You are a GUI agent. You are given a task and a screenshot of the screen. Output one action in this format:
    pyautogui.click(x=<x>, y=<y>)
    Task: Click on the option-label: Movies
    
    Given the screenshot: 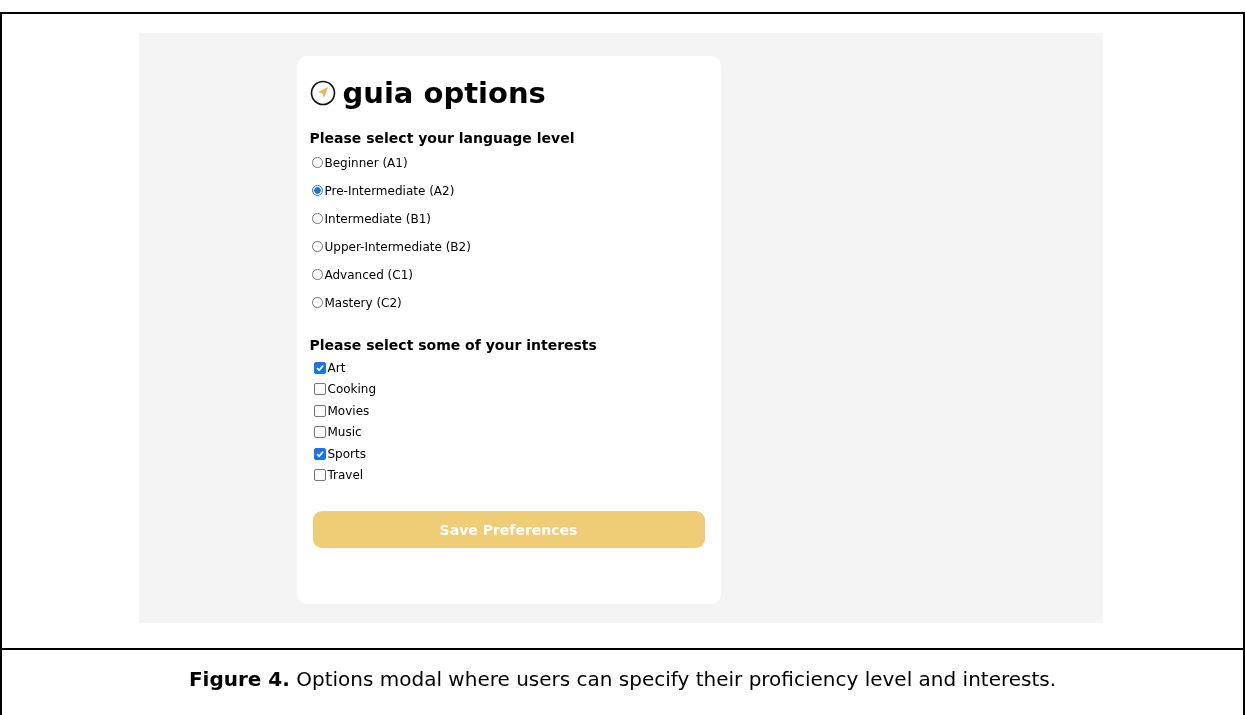 What is the action you would take?
    pyautogui.click(x=348, y=410)
    